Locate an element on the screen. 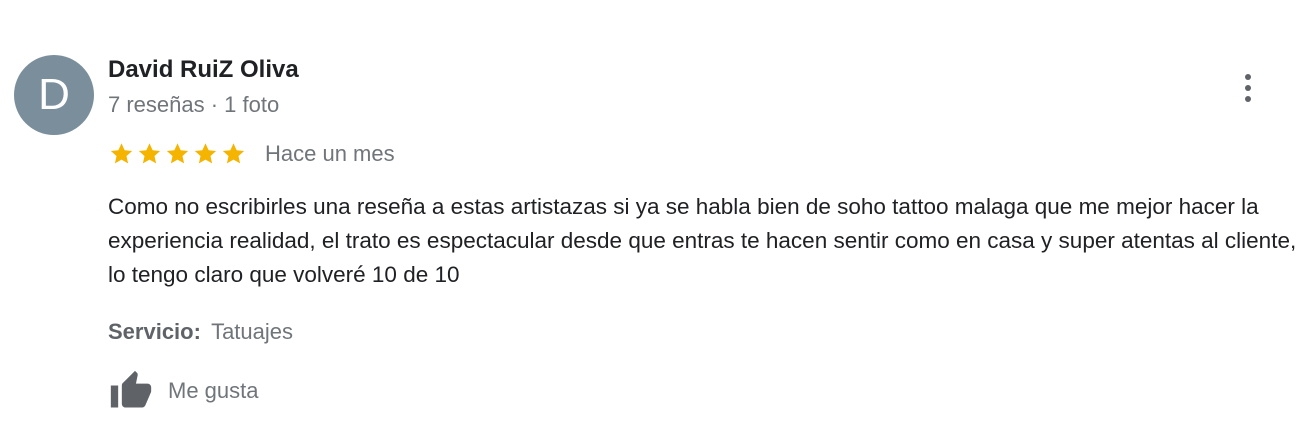 The image size is (1314, 446). service-value: Tatuajes is located at coordinates (252, 331).